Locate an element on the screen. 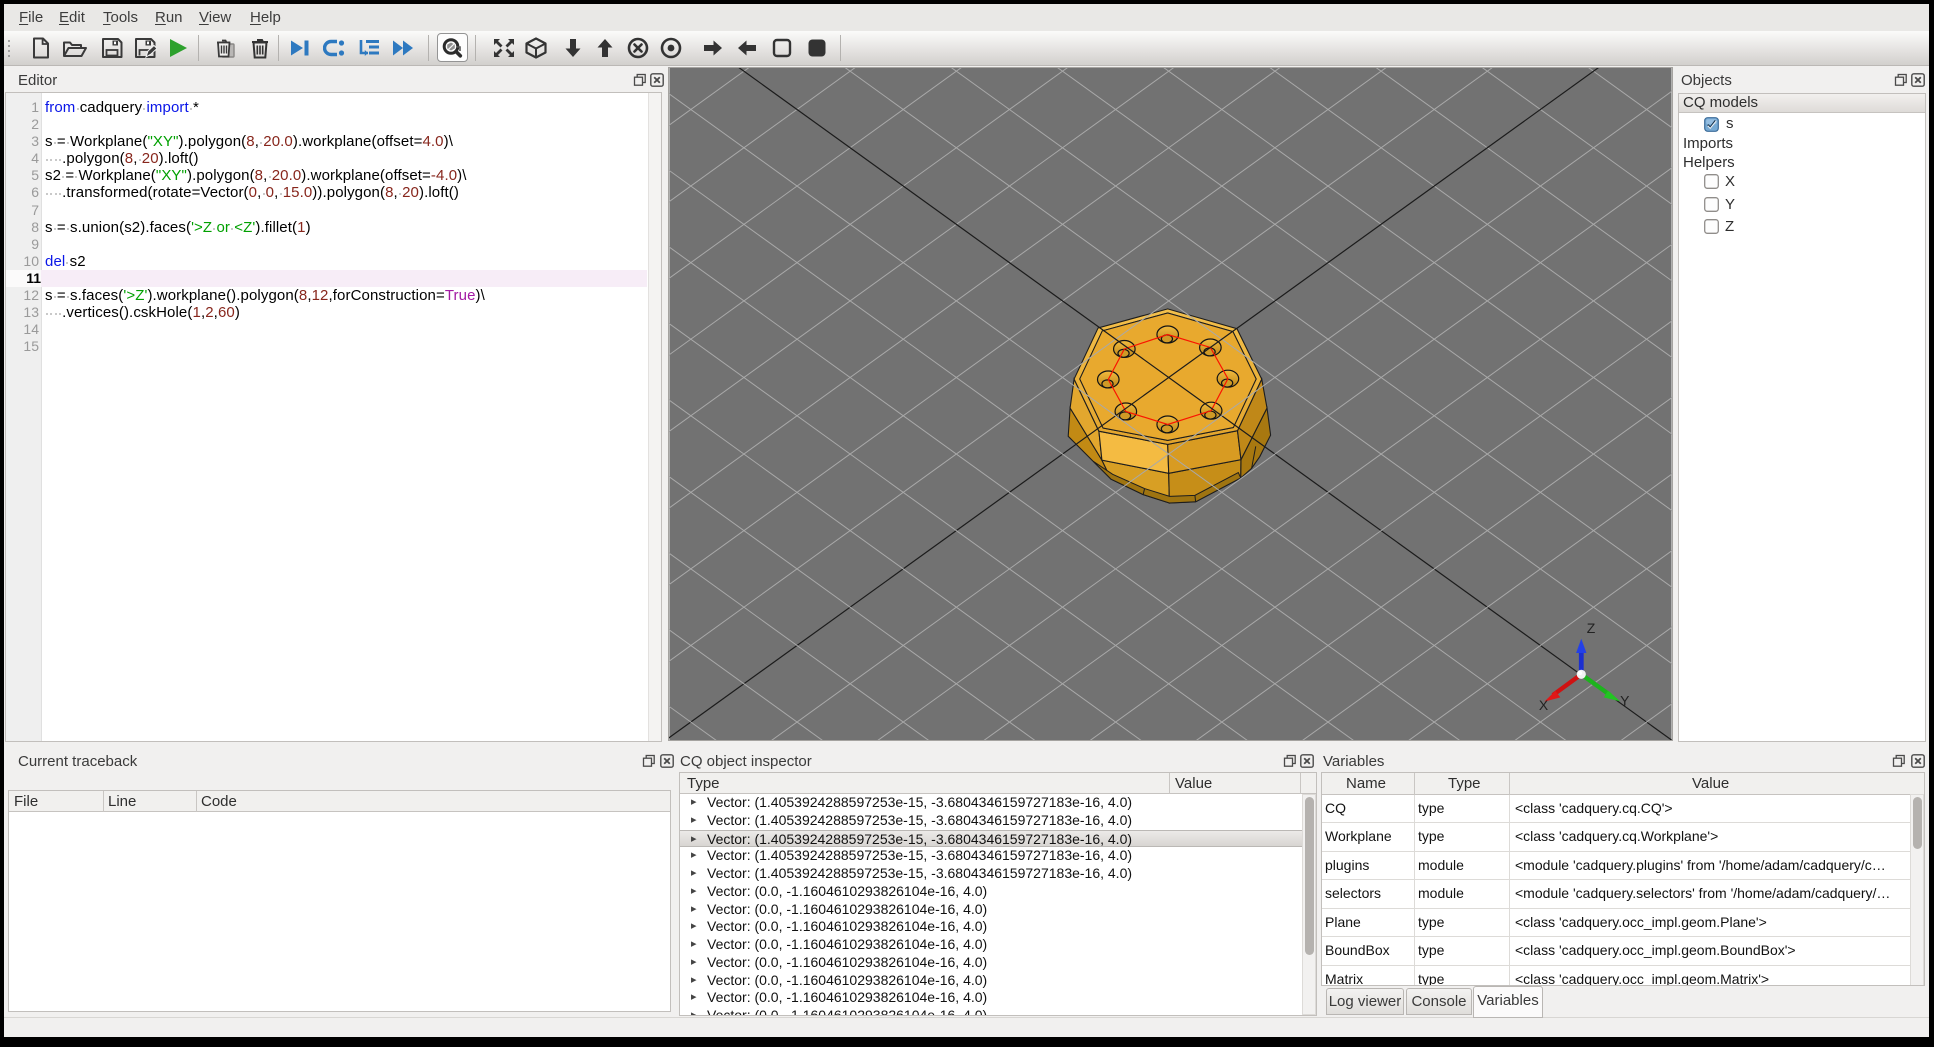  svg-text: Z is located at coordinates (1591, 628).